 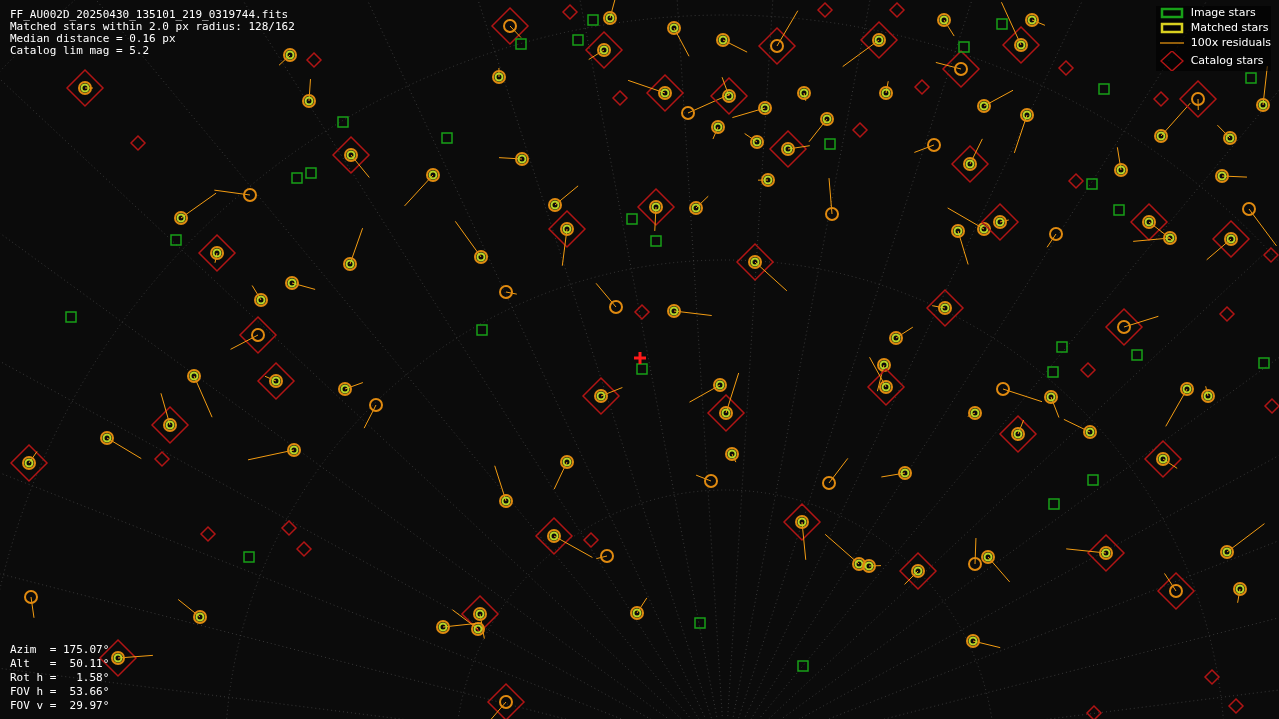 What do you see at coordinates (1171, 13) in the screenshot?
I see `square-icon` at bounding box center [1171, 13].